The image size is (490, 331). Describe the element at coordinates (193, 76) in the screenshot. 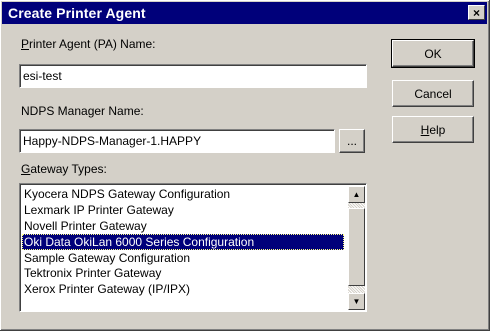

I see `pa-name-input: esi-test` at that location.